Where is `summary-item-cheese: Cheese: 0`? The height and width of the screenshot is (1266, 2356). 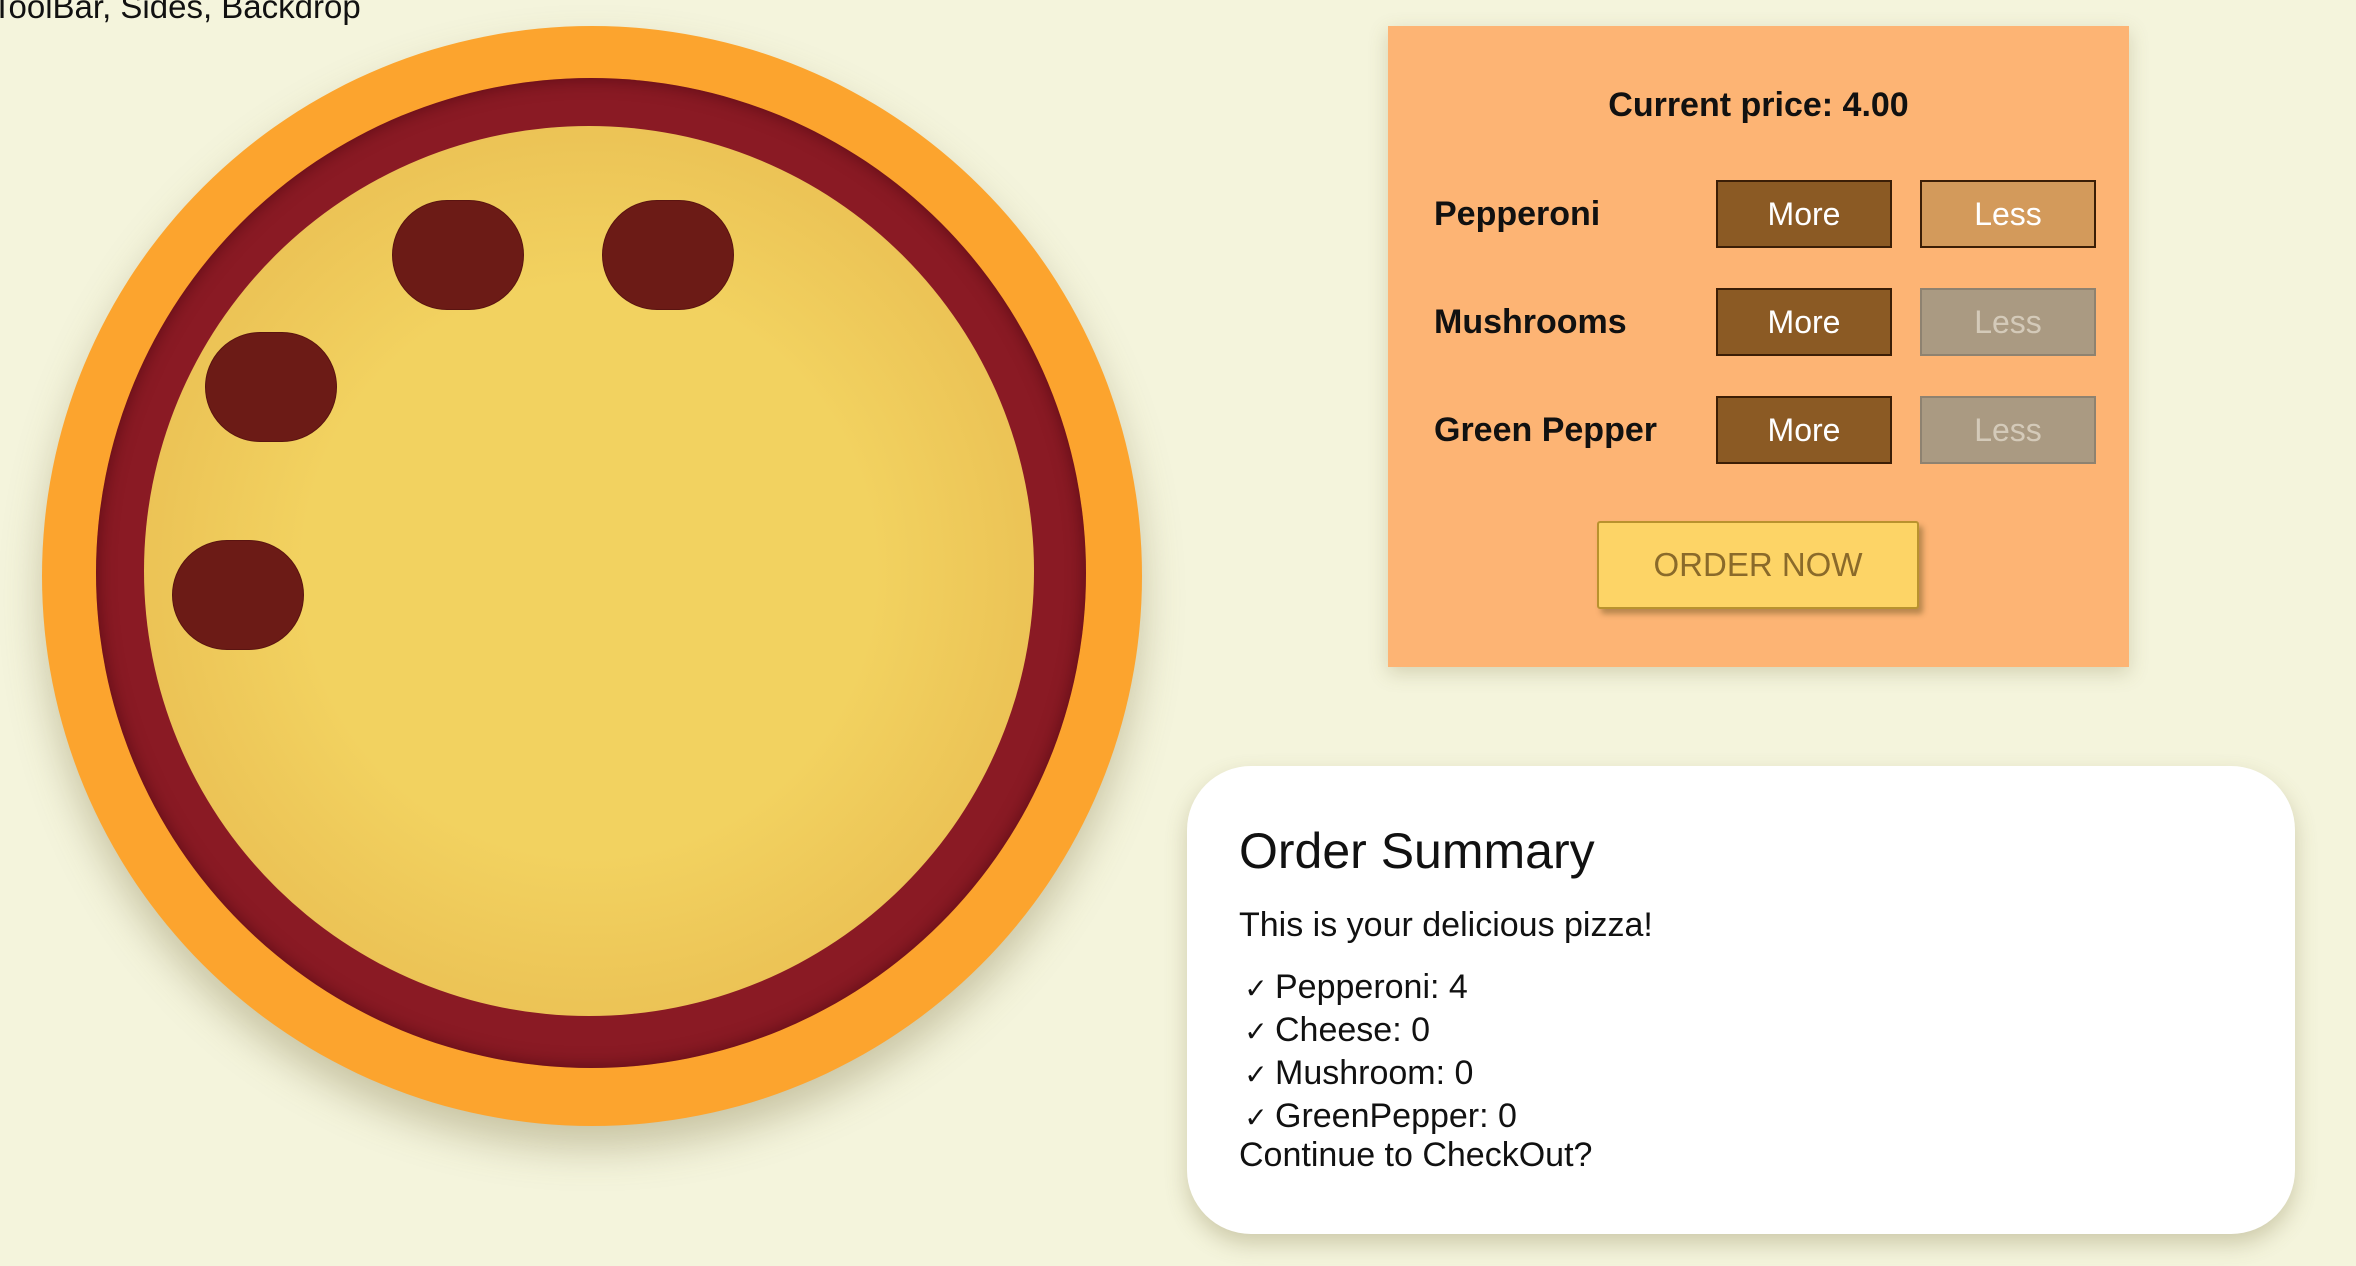
summary-item-cheese: Cheese: 0 is located at coordinates (1352, 1030).